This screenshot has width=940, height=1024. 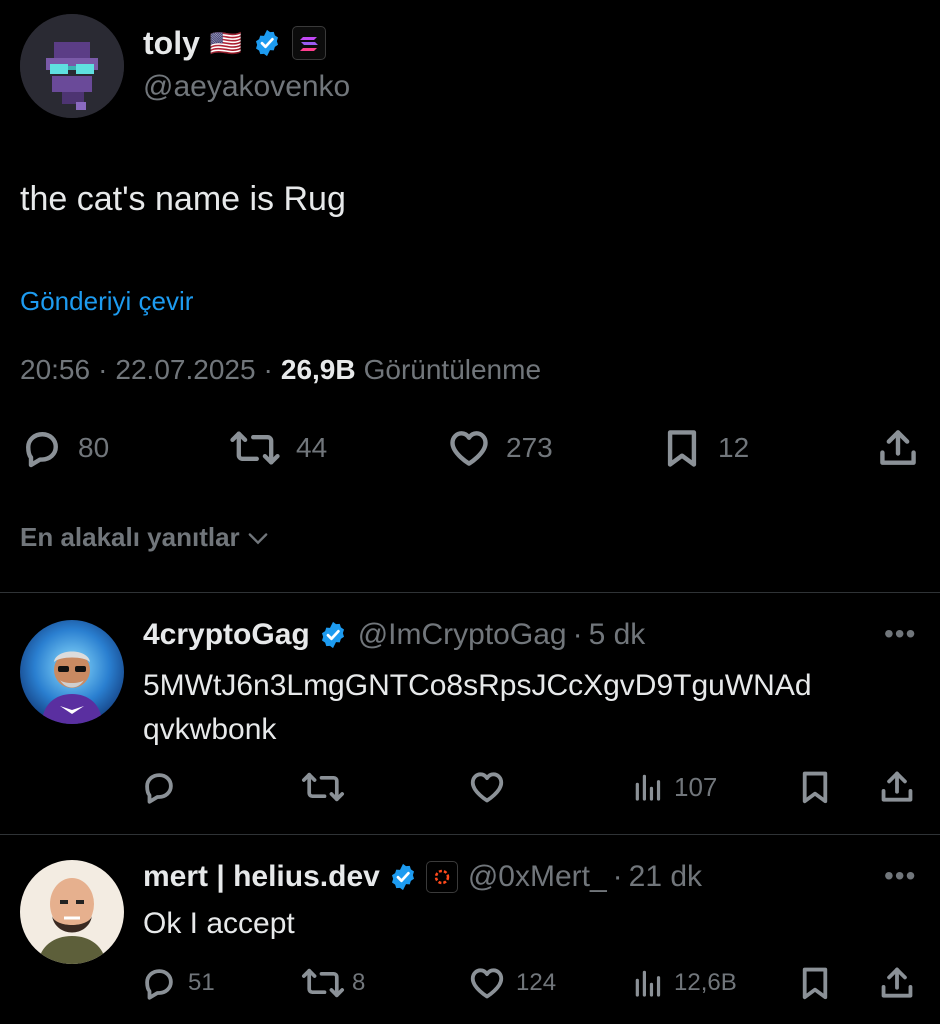 I want to click on sort-dropdown: En alakalı yanıtlar, so click(x=146, y=537).